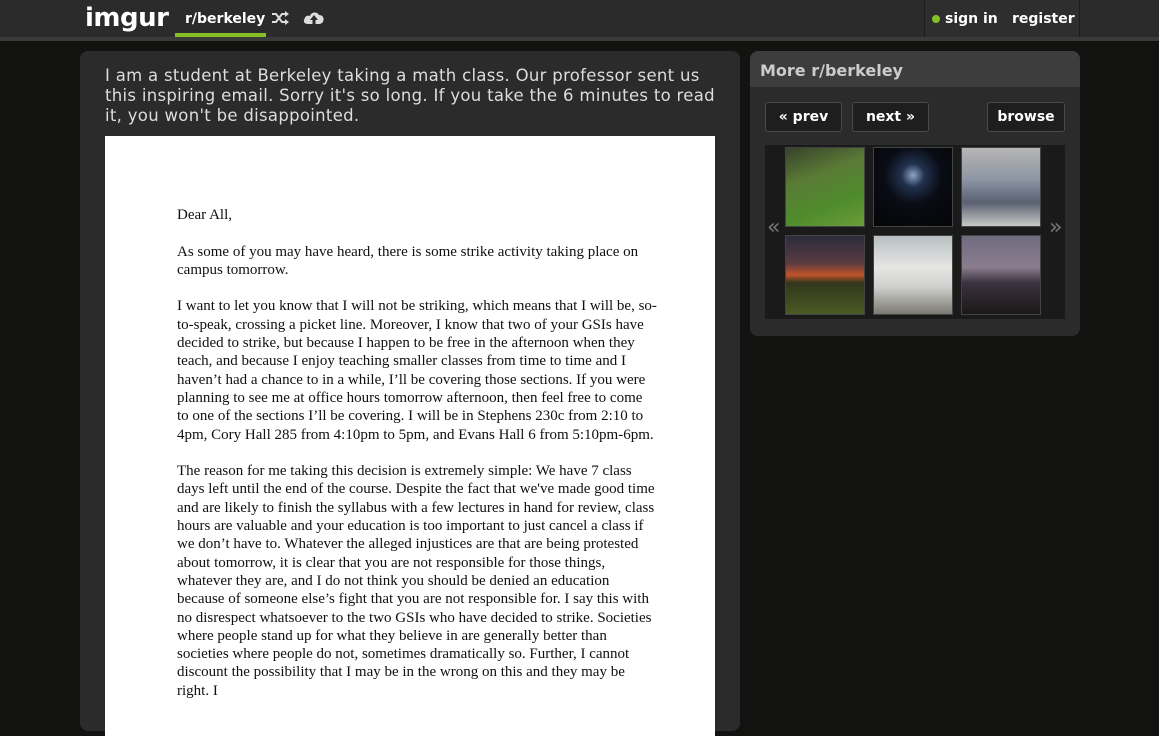  What do you see at coordinates (915, 69) in the screenshot?
I see `side-panel-header: More r/berkeley` at bounding box center [915, 69].